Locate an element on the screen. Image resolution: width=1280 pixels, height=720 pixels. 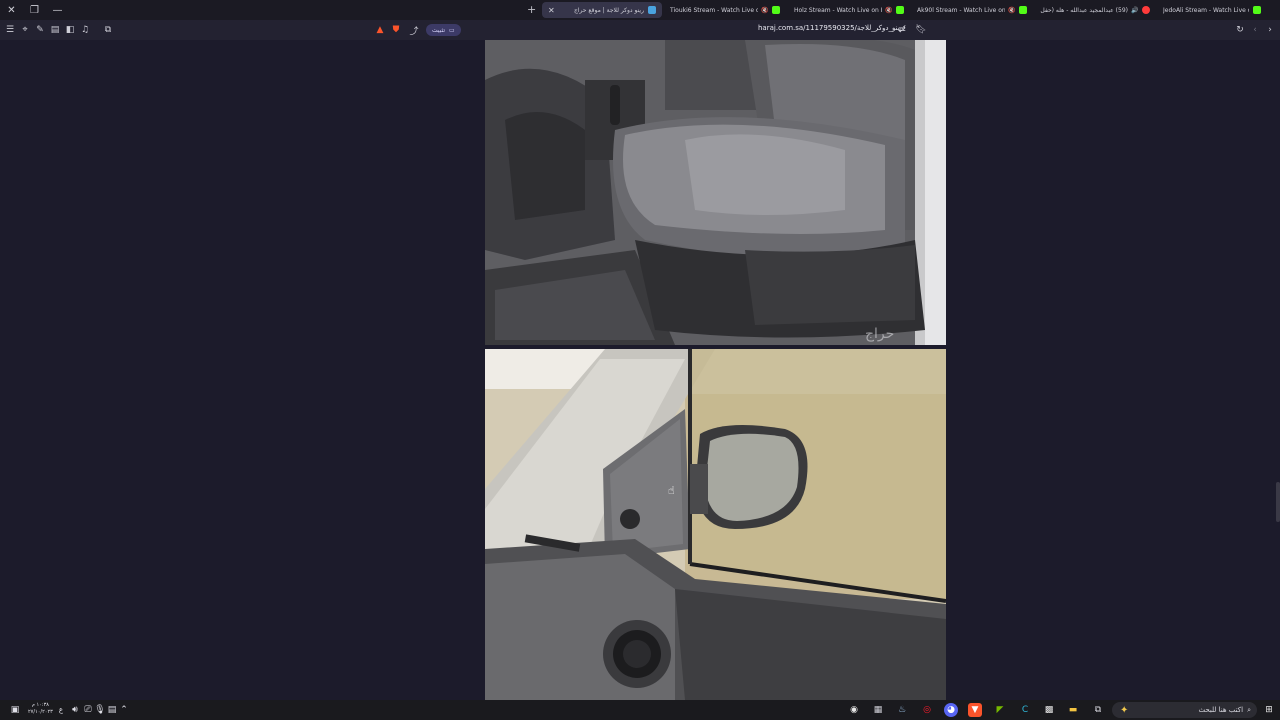
wallet-icon: ▤ is located at coordinates (55, 30).